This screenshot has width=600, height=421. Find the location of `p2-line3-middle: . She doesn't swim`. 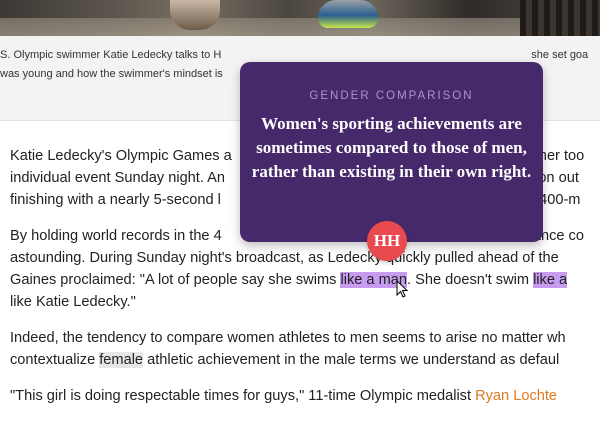

p2-line3-middle: . She doesn't swim is located at coordinates (470, 280).